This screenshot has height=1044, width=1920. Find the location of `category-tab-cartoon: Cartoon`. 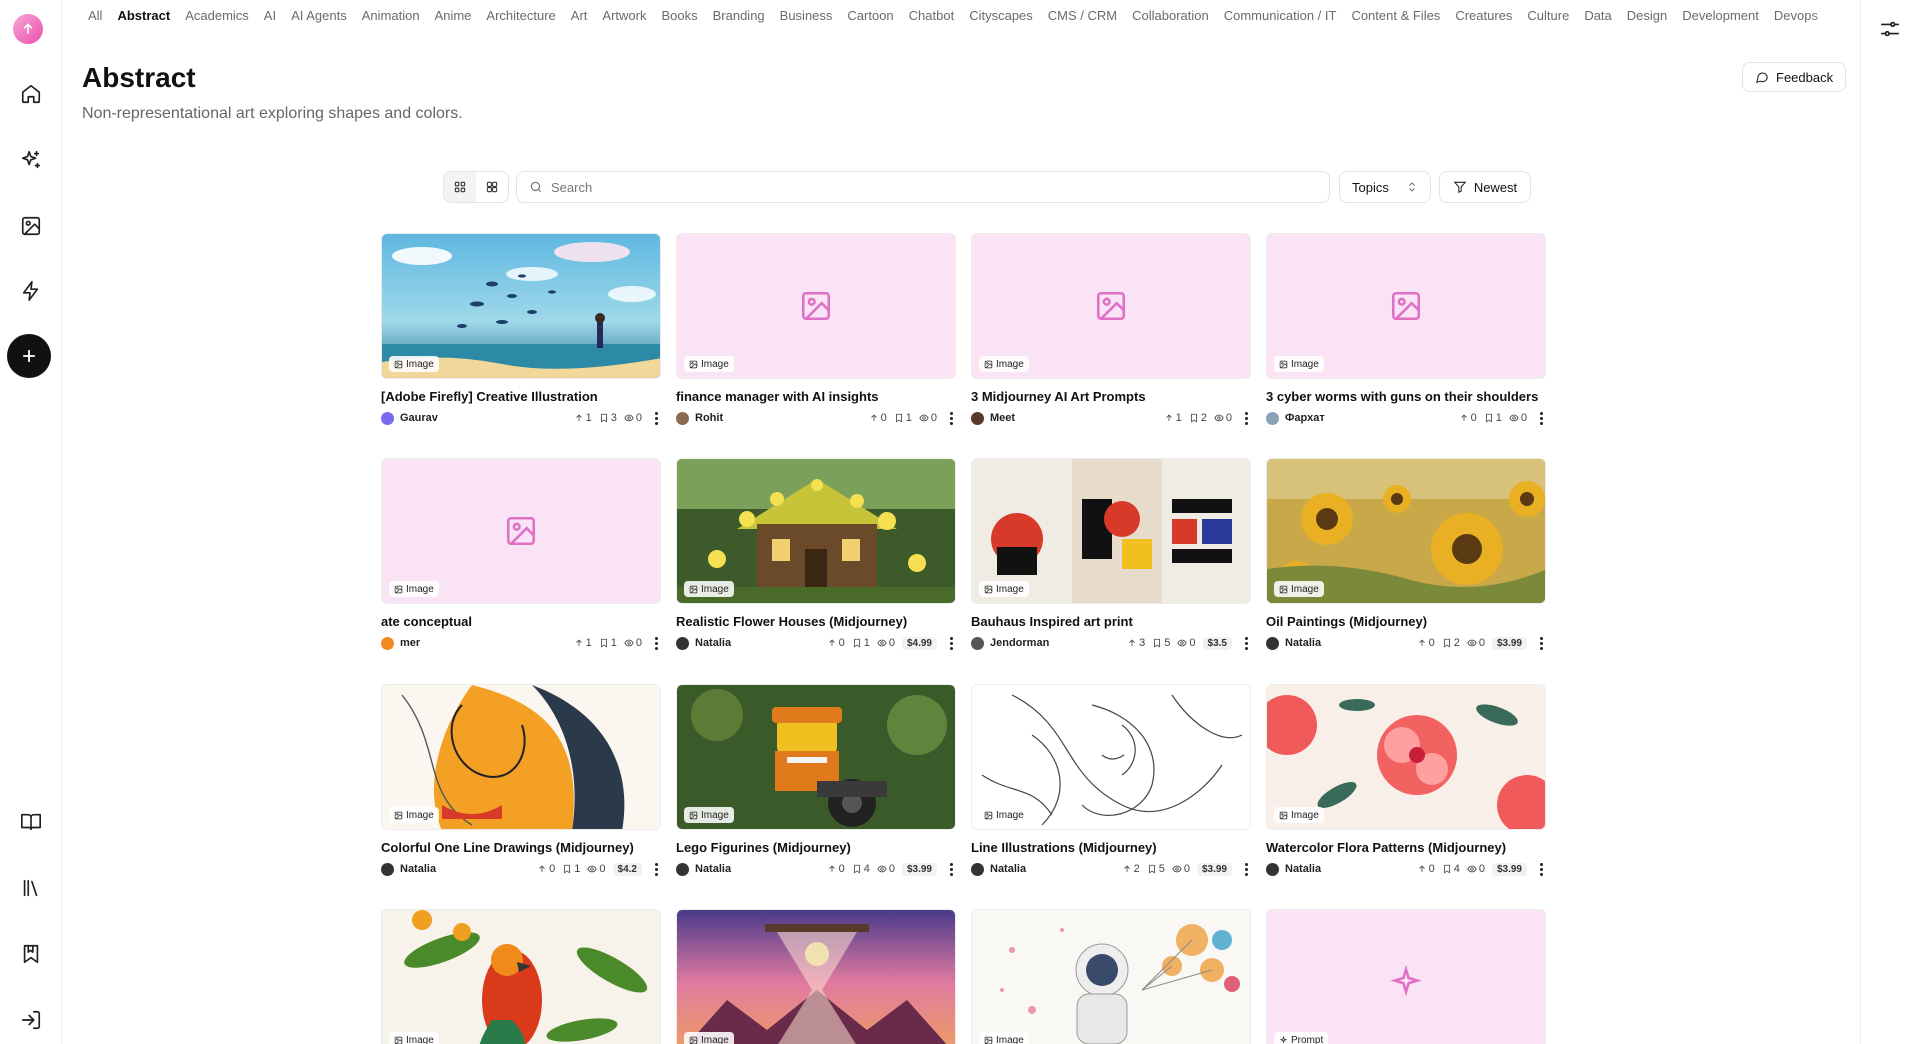

category-tab-cartoon: Cartoon is located at coordinates (870, 15).